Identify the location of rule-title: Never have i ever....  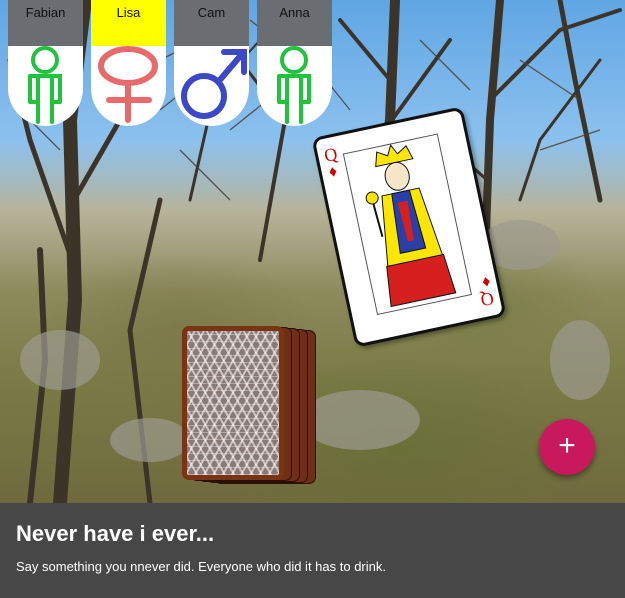
(115, 533).